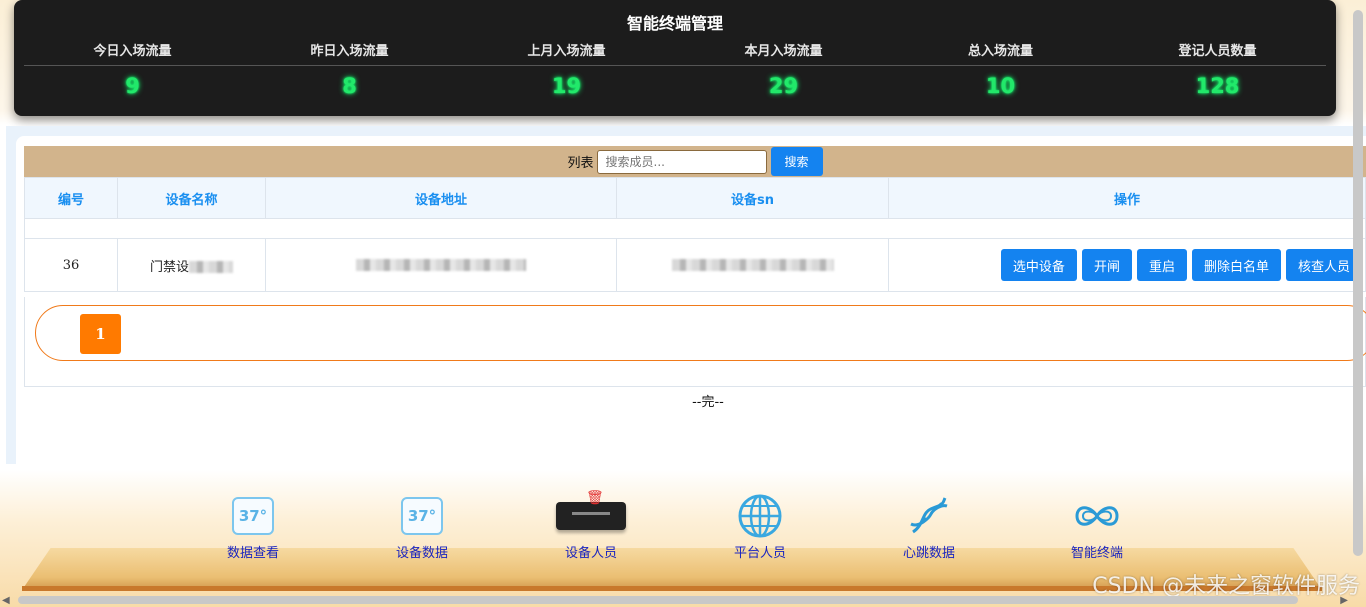  What do you see at coordinates (1000, 51) in the screenshot?
I see `stat-label-total: 总入场流量` at bounding box center [1000, 51].